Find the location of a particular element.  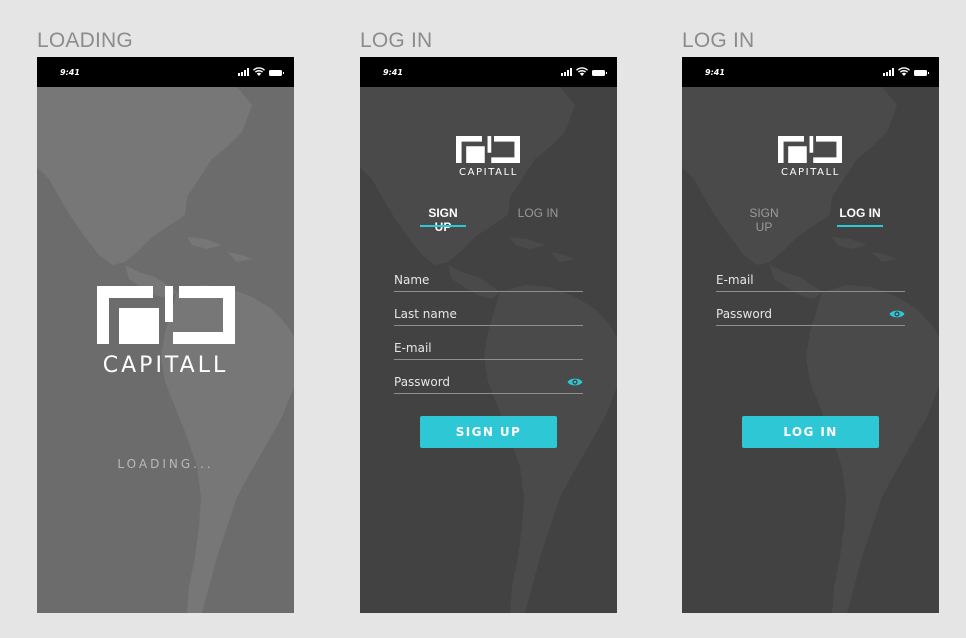

screen-title-signup: LOG IN is located at coordinates (396, 40).